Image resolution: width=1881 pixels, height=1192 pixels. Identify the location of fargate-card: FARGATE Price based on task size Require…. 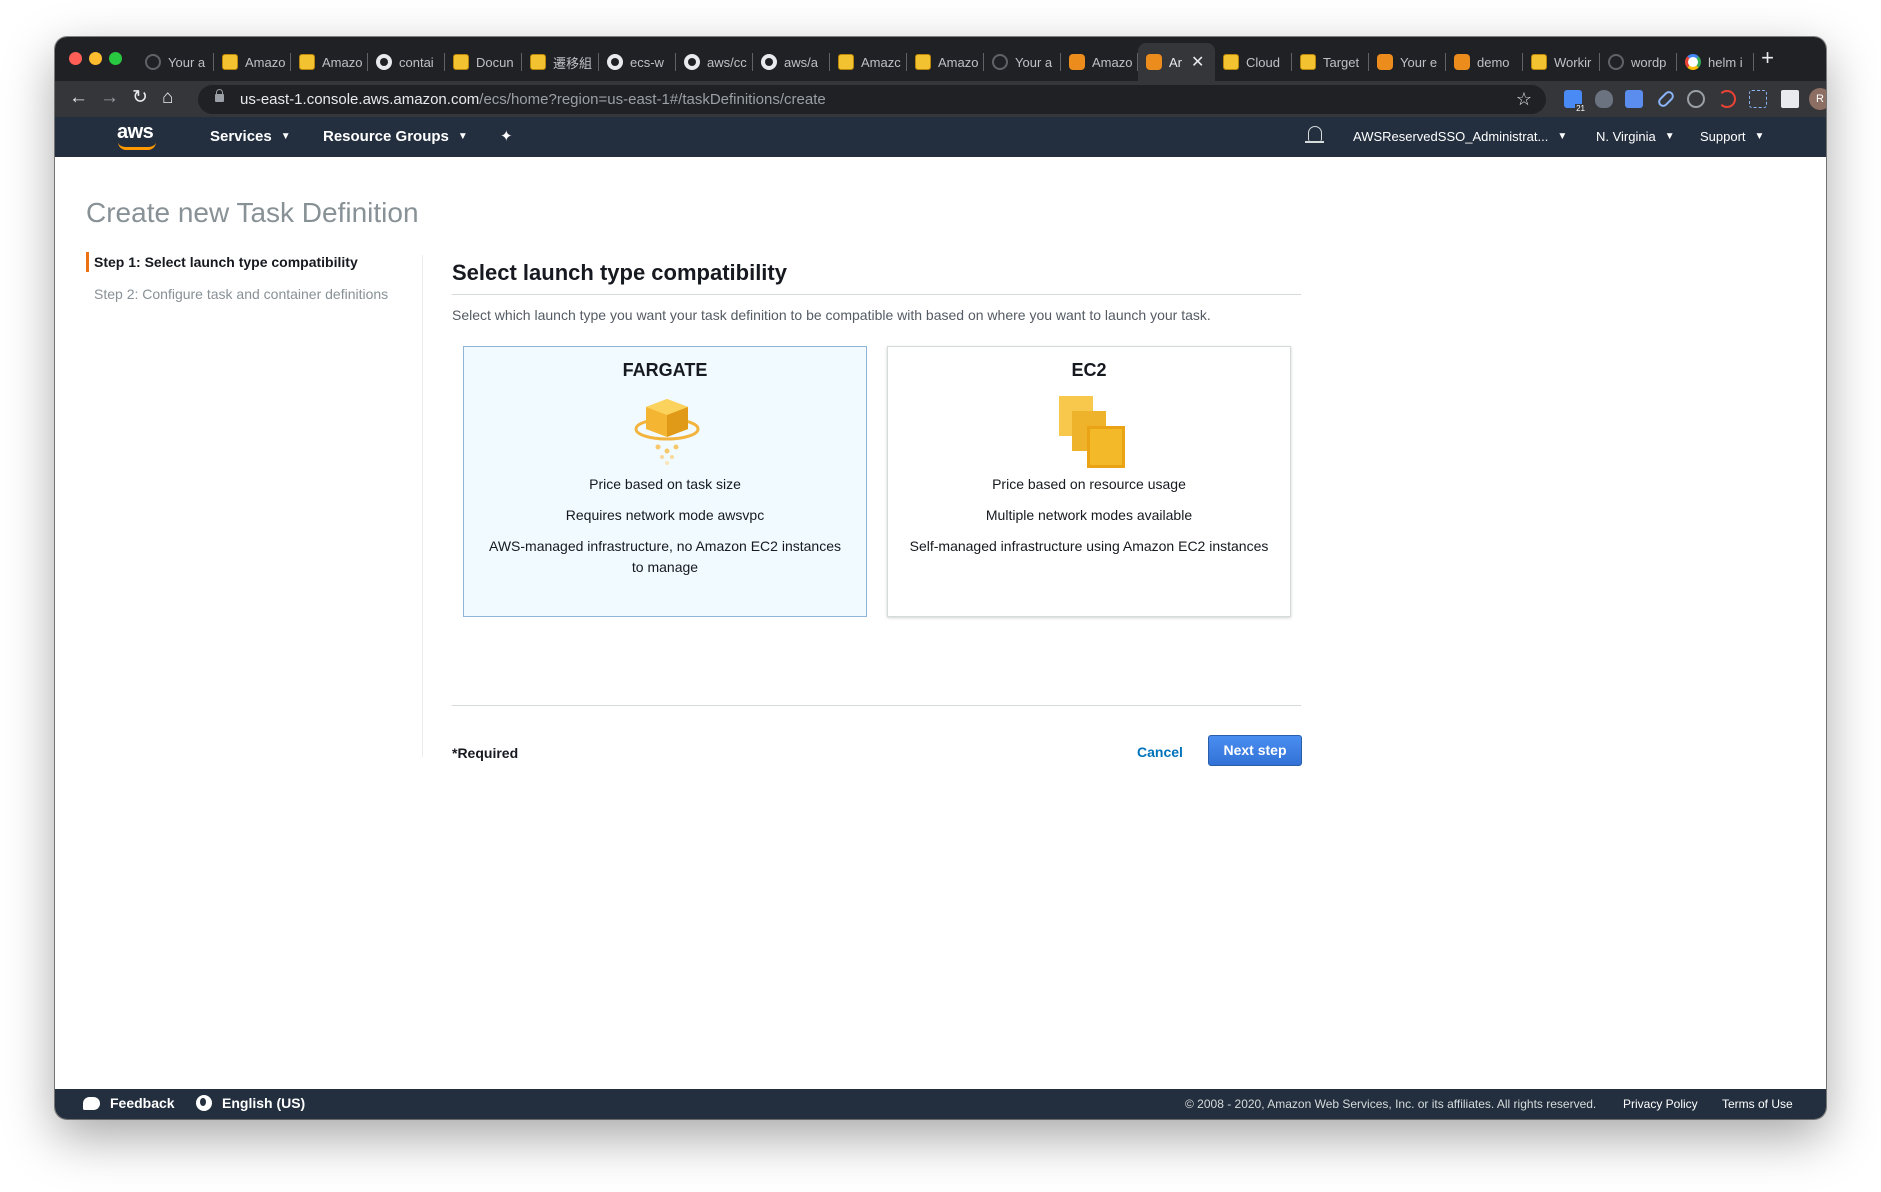
(665, 481).